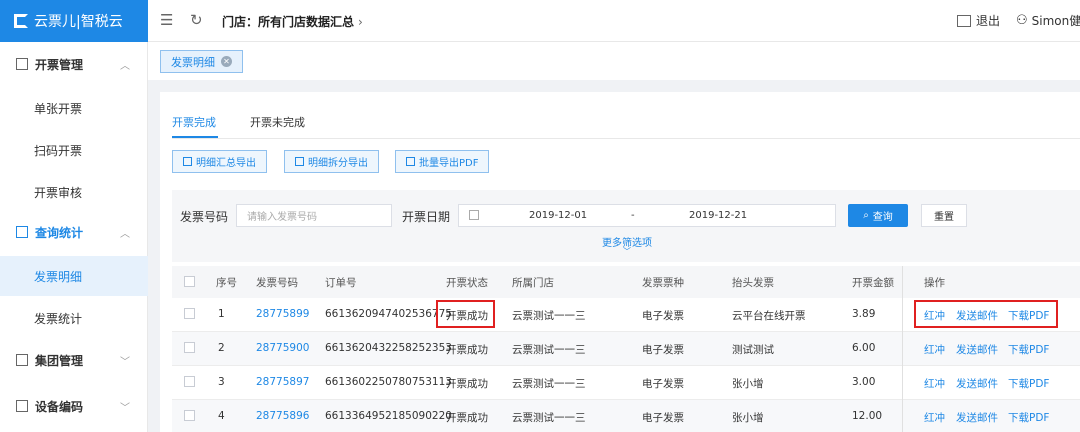 The image size is (1080, 432). What do you see at coordinates (878, 215) in the screenshot?
I see `search-button: ⌕ 查询` at bounding box center [878, 215].